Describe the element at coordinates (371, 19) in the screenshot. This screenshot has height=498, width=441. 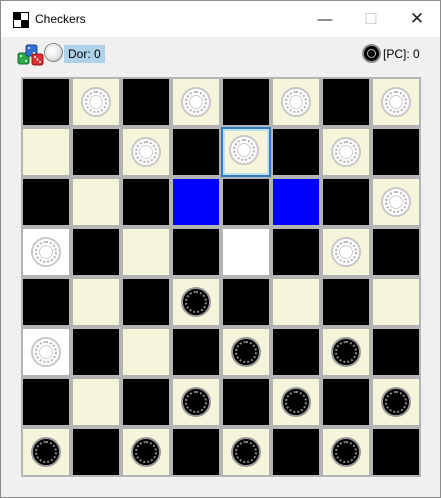
I see `maximize-icon: ☐` at that location.